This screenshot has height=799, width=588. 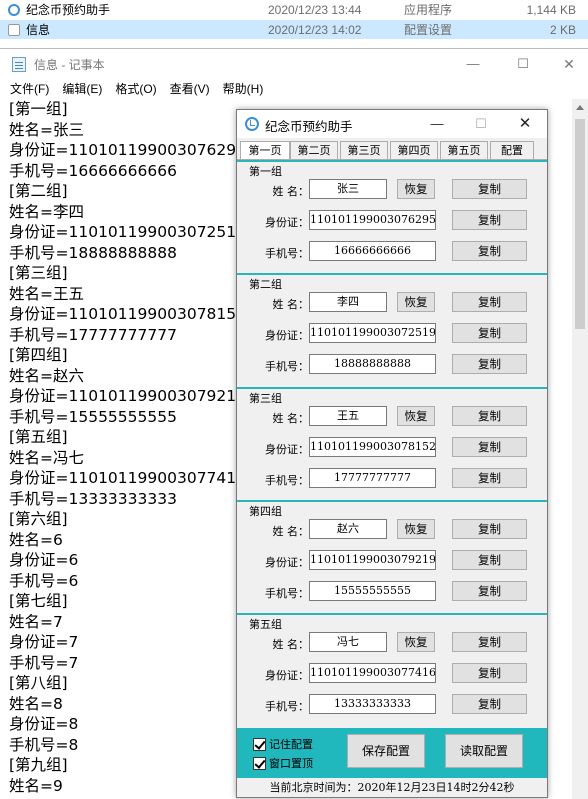 What do you see at coordinates (512, 150) in the screenshot?
I see `tab-config: 配置` at bounding box center [512, 150].